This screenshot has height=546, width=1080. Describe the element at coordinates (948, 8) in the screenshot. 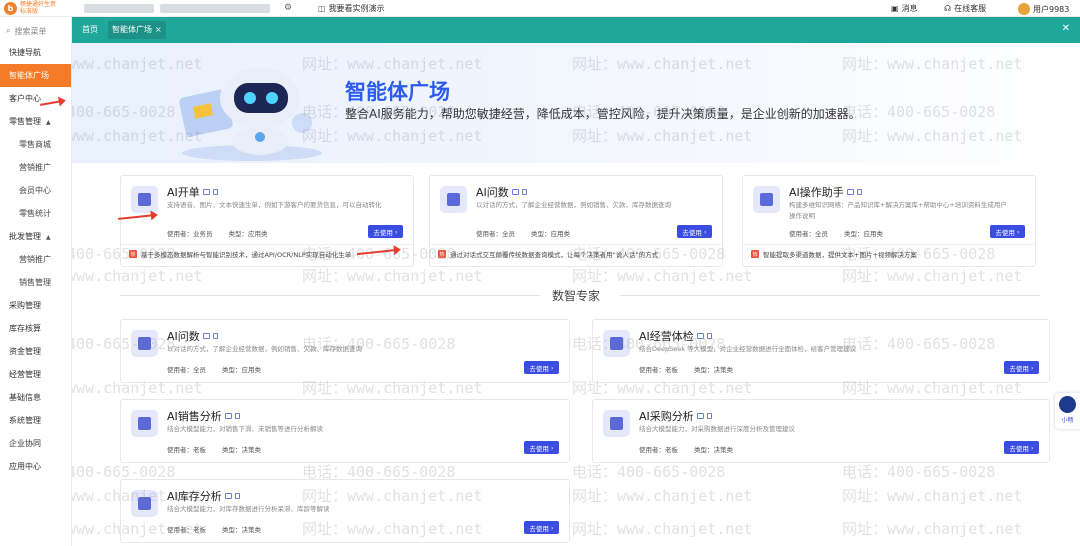

I see `headset-icon: ☊` at that location.